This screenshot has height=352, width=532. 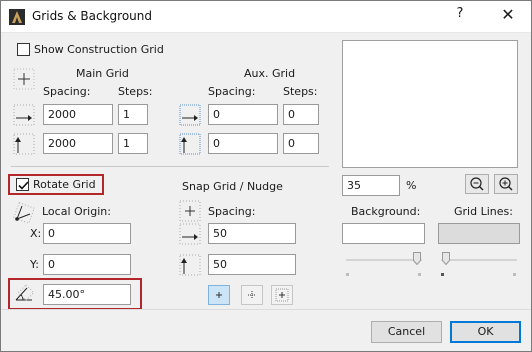 What do you see at coordinates (67, 91) in the screenshot?
I see `main-spacing-label: Spacing:` at bounding box center [67, 91].